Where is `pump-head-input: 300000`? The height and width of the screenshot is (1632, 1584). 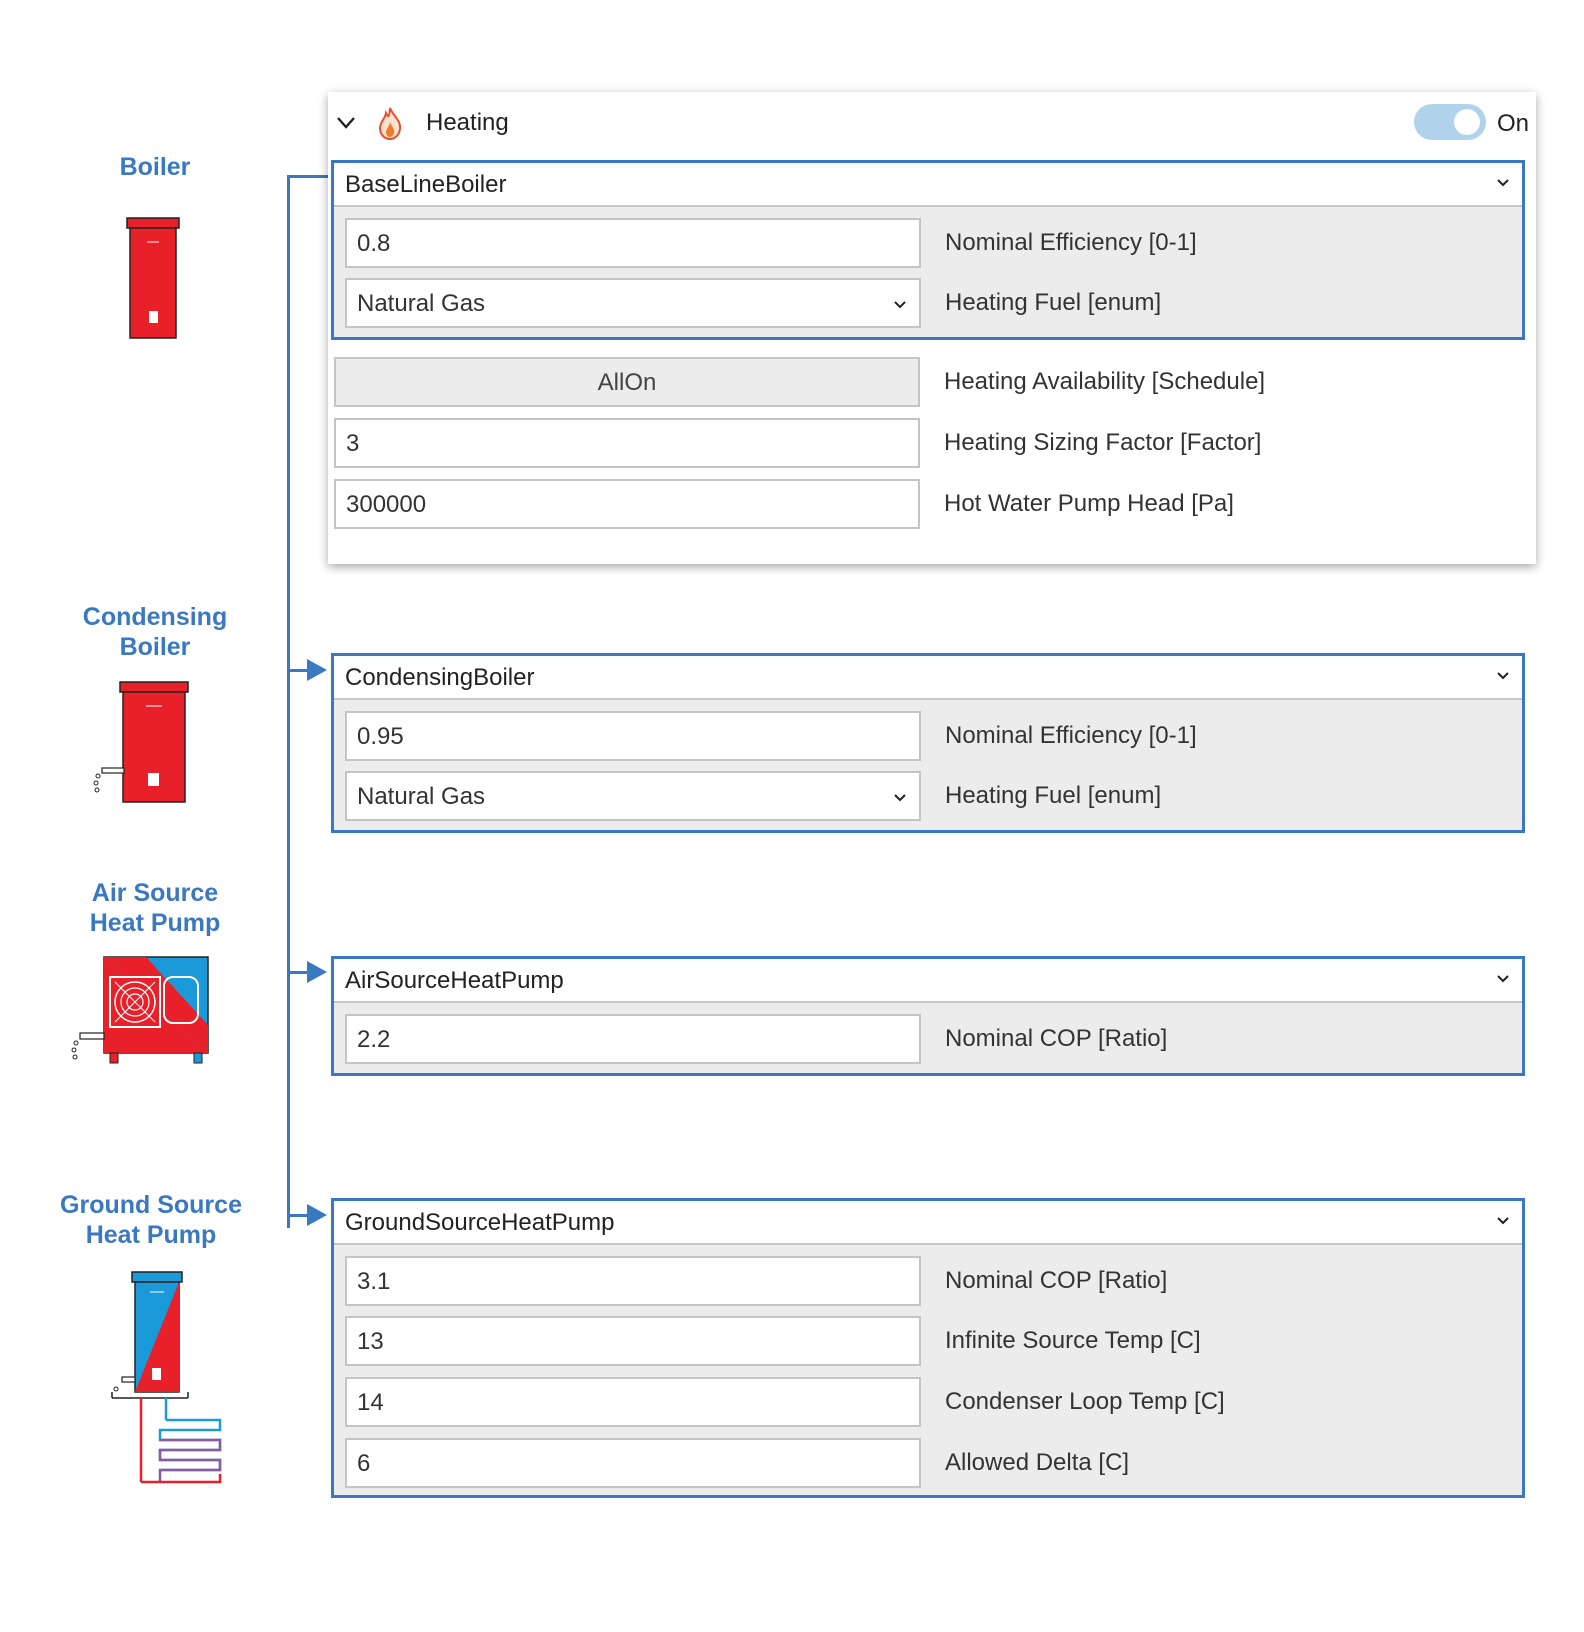
pump-head-input: 300000 is located at coordinates (627, 504).